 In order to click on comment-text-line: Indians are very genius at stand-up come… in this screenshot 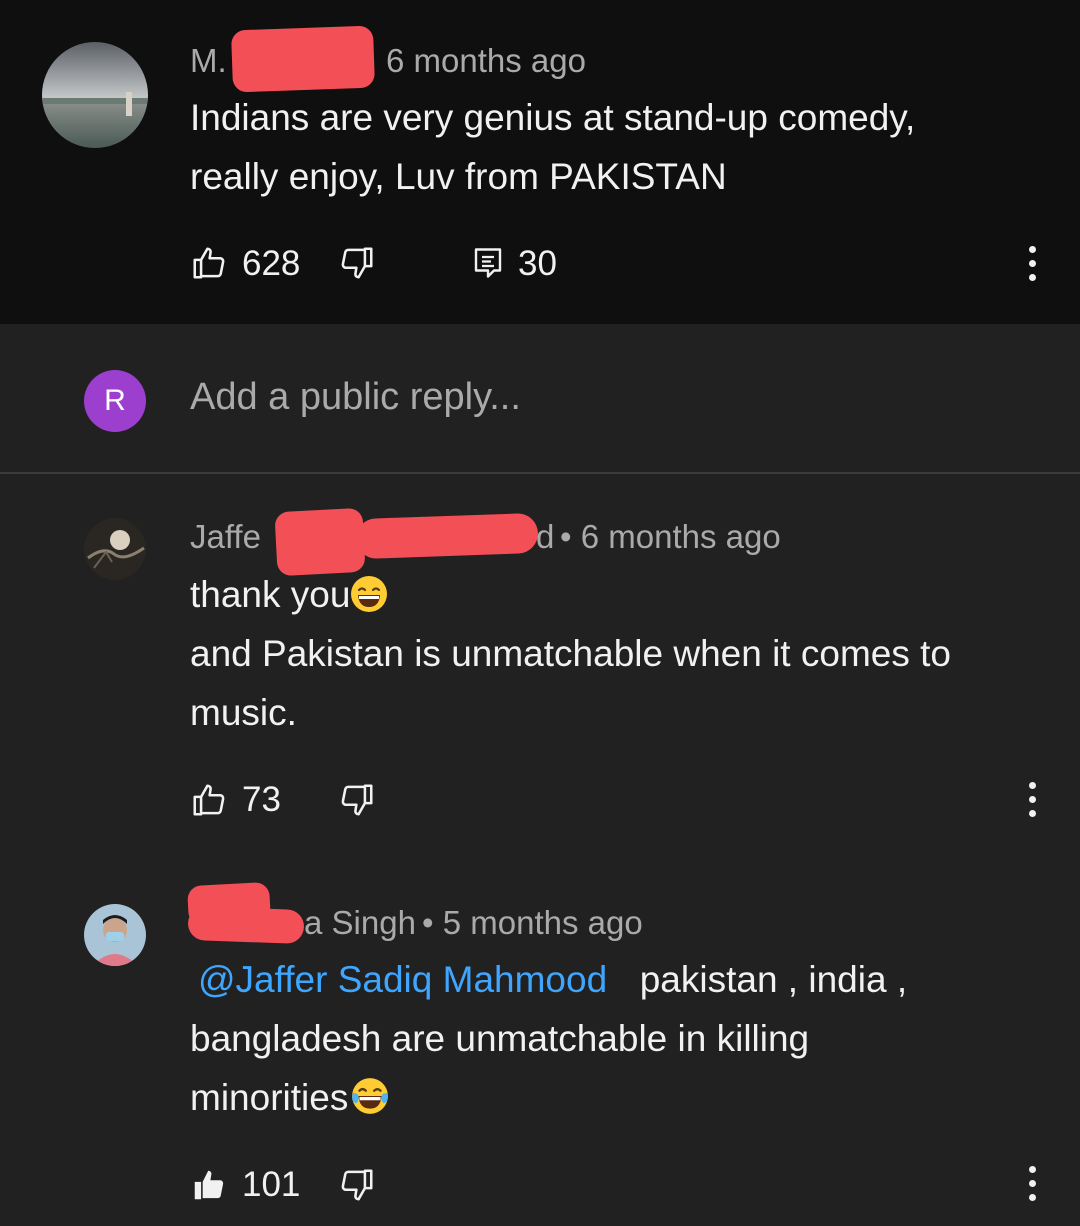, I will do `click(553, 117)`.